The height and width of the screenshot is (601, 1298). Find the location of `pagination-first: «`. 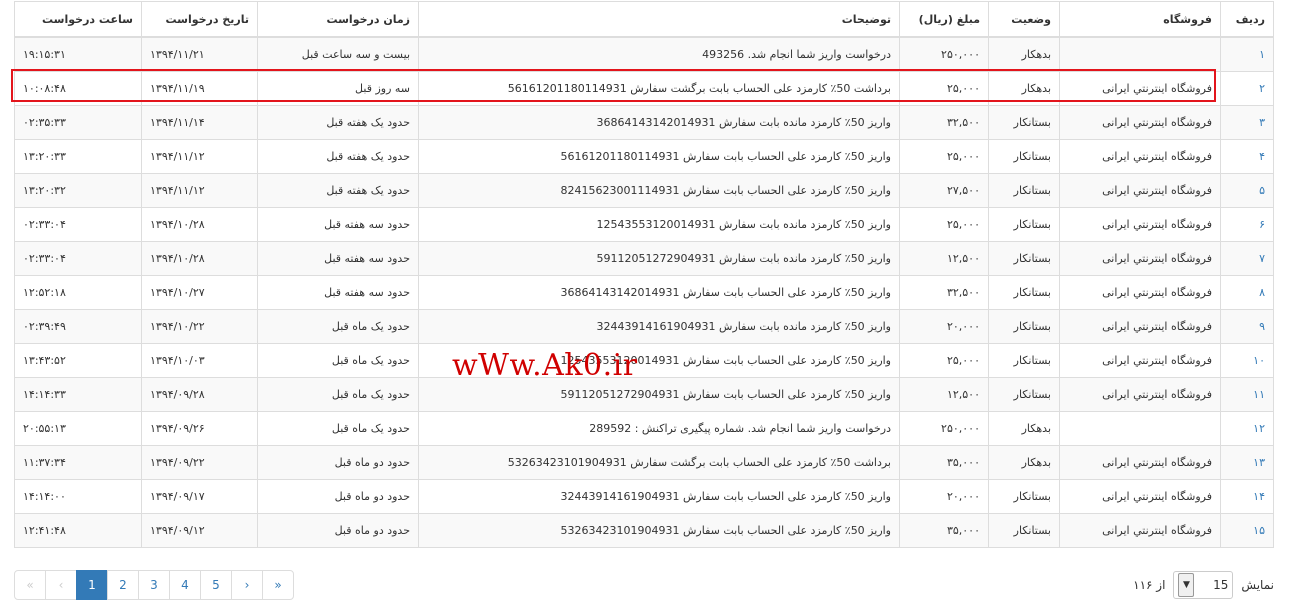

pagination-first: « is located at coordinates (30, 585).